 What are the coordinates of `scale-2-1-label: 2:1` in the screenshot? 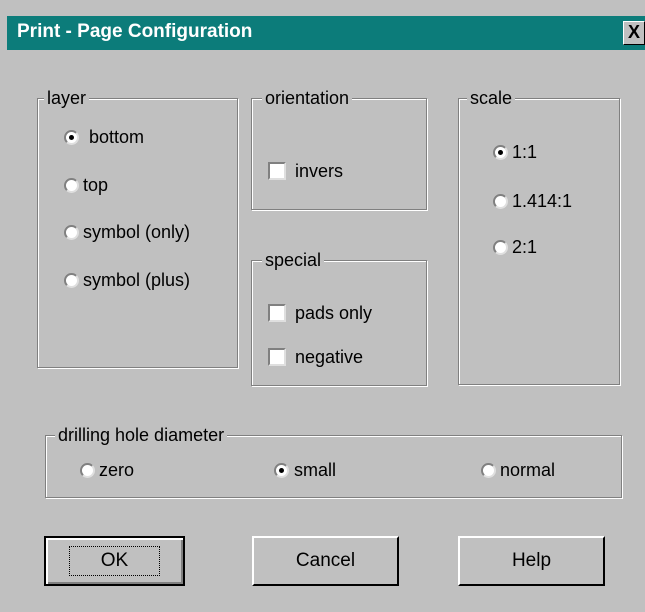 It's located at (524, 247).